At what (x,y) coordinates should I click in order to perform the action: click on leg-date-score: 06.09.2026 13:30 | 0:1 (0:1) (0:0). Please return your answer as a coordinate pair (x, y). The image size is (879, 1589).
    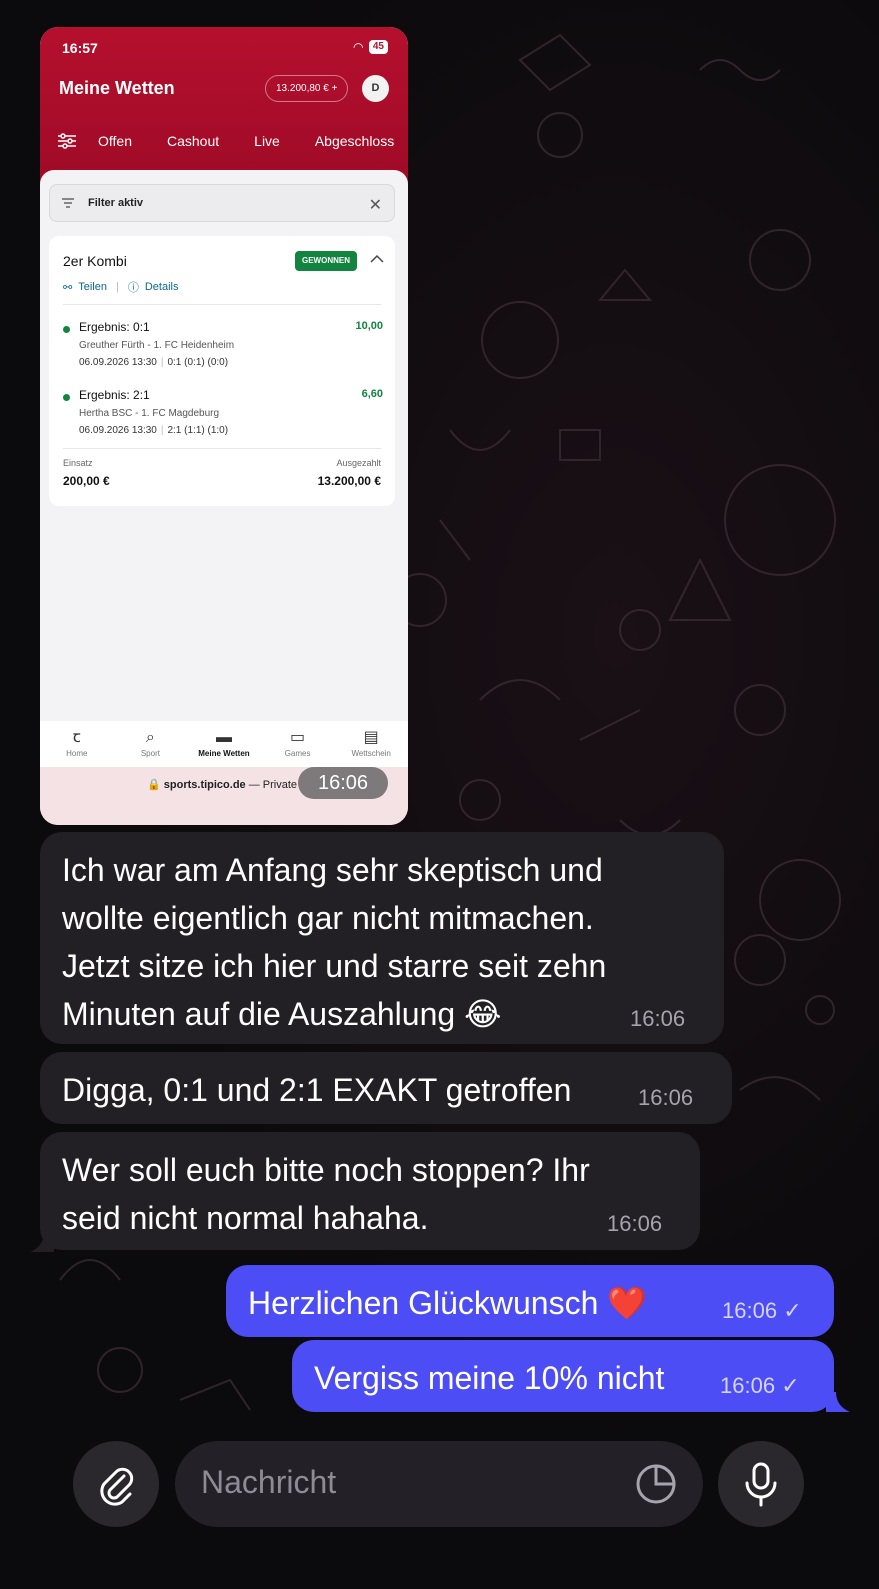
    Looking at the image, I should click on (154, 362).